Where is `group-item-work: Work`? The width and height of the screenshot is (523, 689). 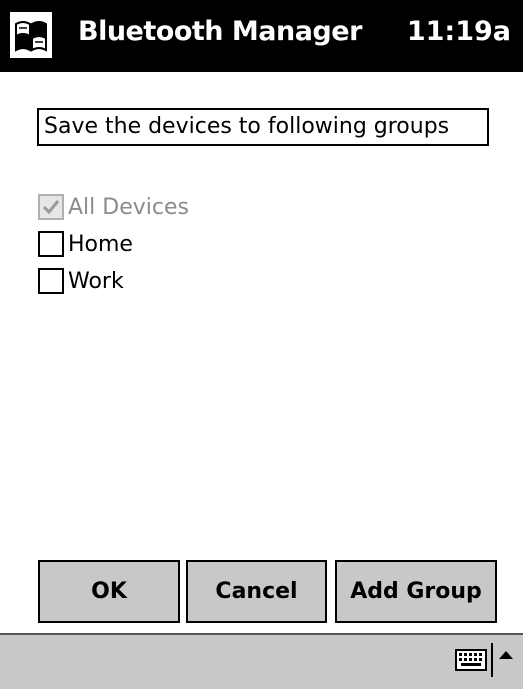
group-item-work: Work is located at coordinates (81, 281).